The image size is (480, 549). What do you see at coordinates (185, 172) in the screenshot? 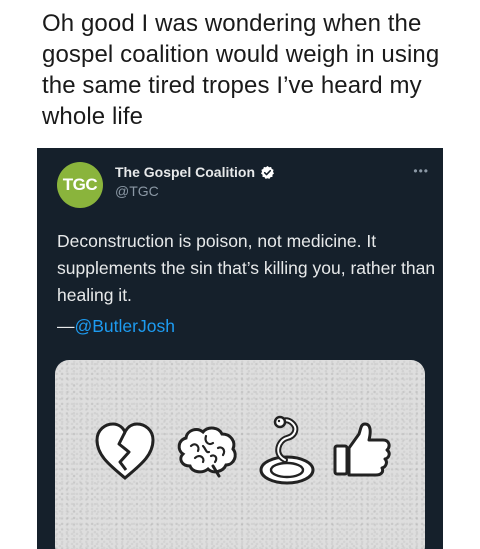
I see `display-name: The Gospel Coalition` at bounding box center [185, 172].